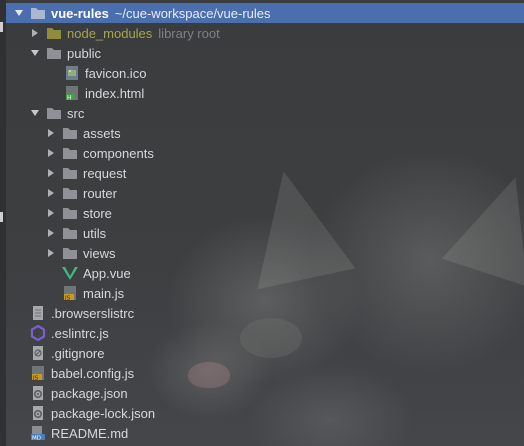  I want to click on tree-item-node-modules: node_modules library root, so click(265, 33).